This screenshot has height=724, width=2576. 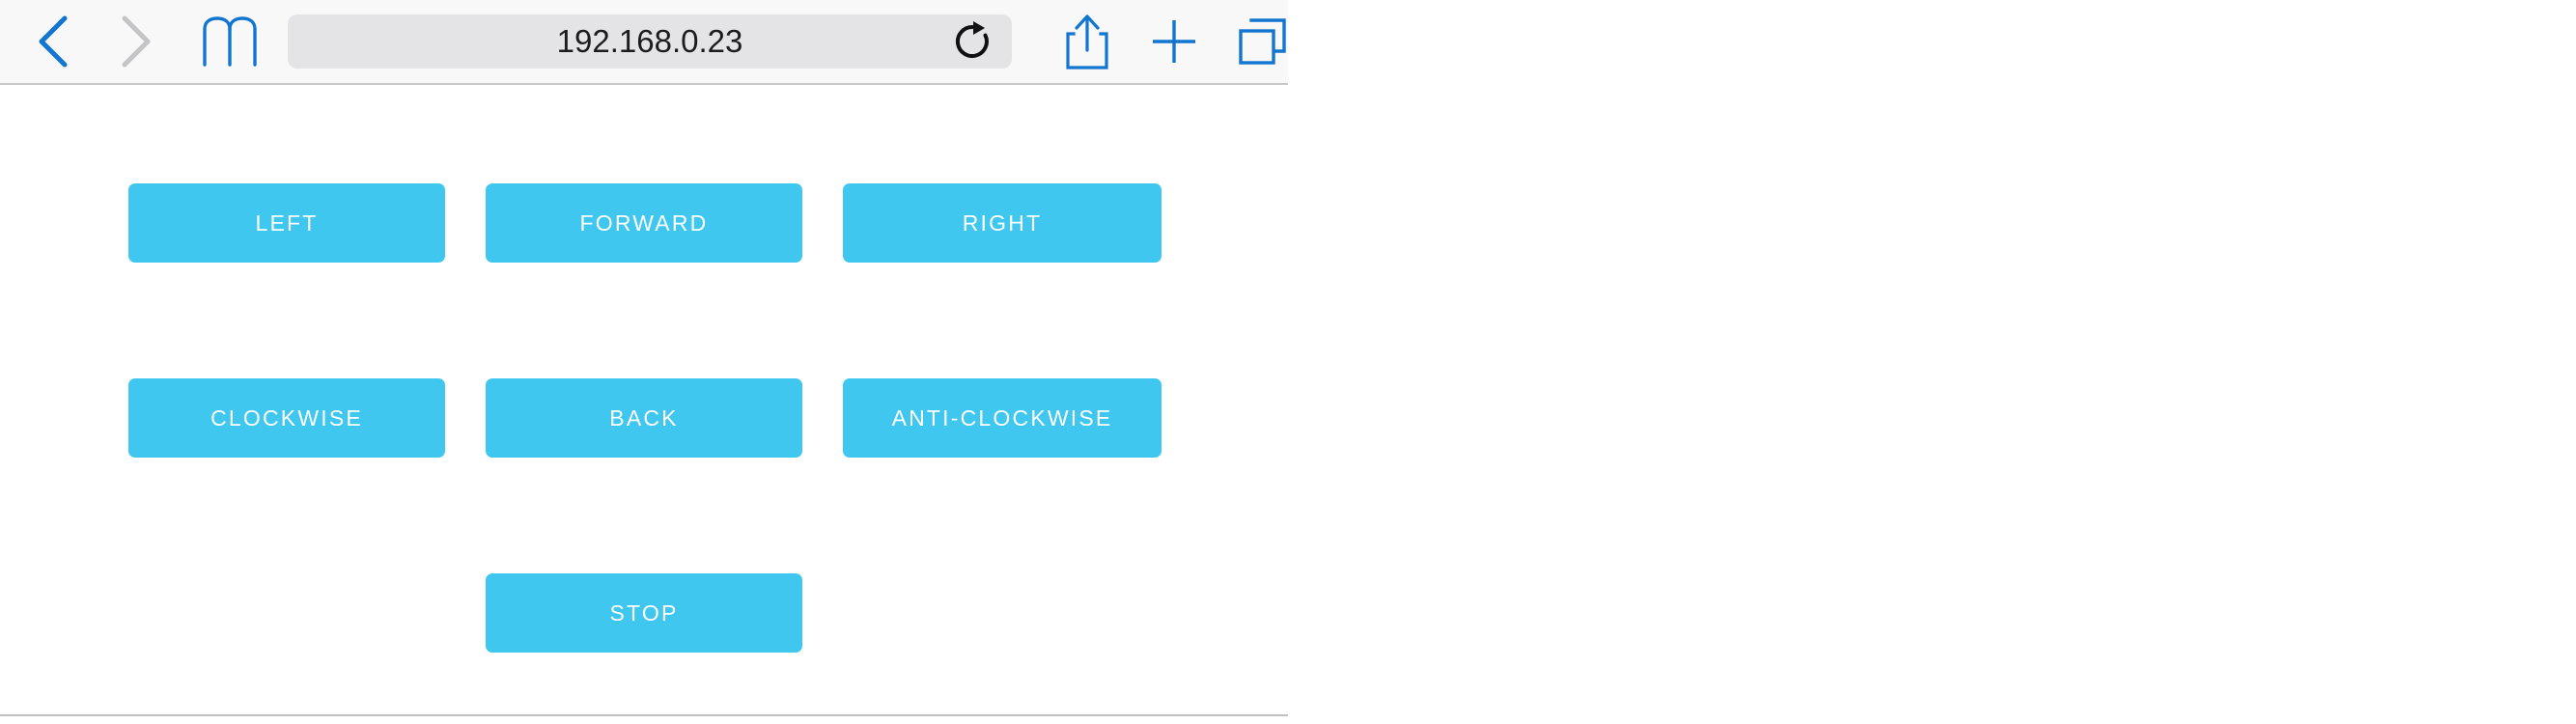 I want to click on stop-button: STOP, so click(x=644, y=613).